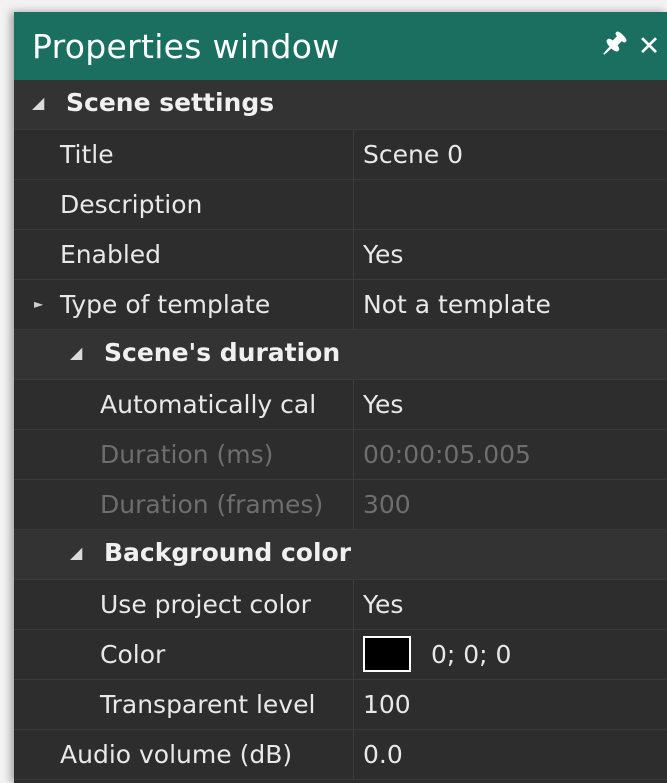 This screenshot has width=667, height=783. Describe the element at coordinates (471, 654) in the screenshot. I see `color-value-text: 0; 0; 0` at that location.